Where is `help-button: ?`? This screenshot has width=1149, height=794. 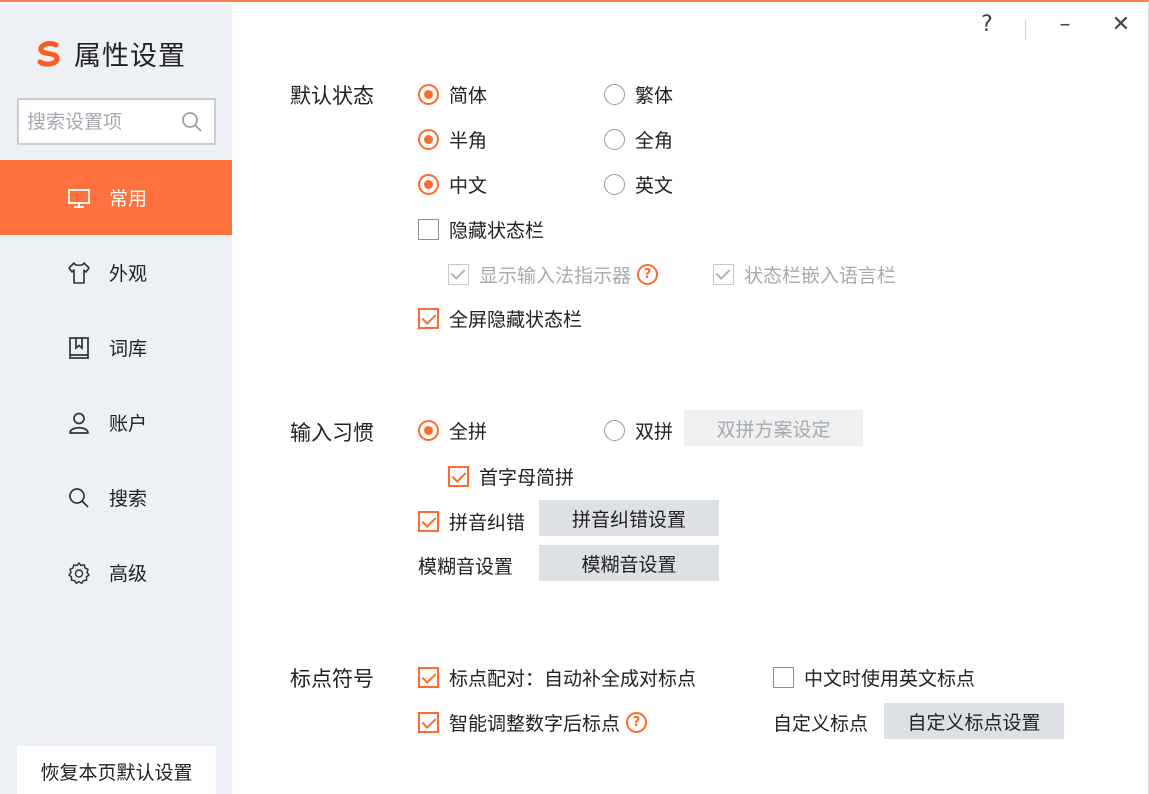 help-button: ? is located at coordinates (987, 24).